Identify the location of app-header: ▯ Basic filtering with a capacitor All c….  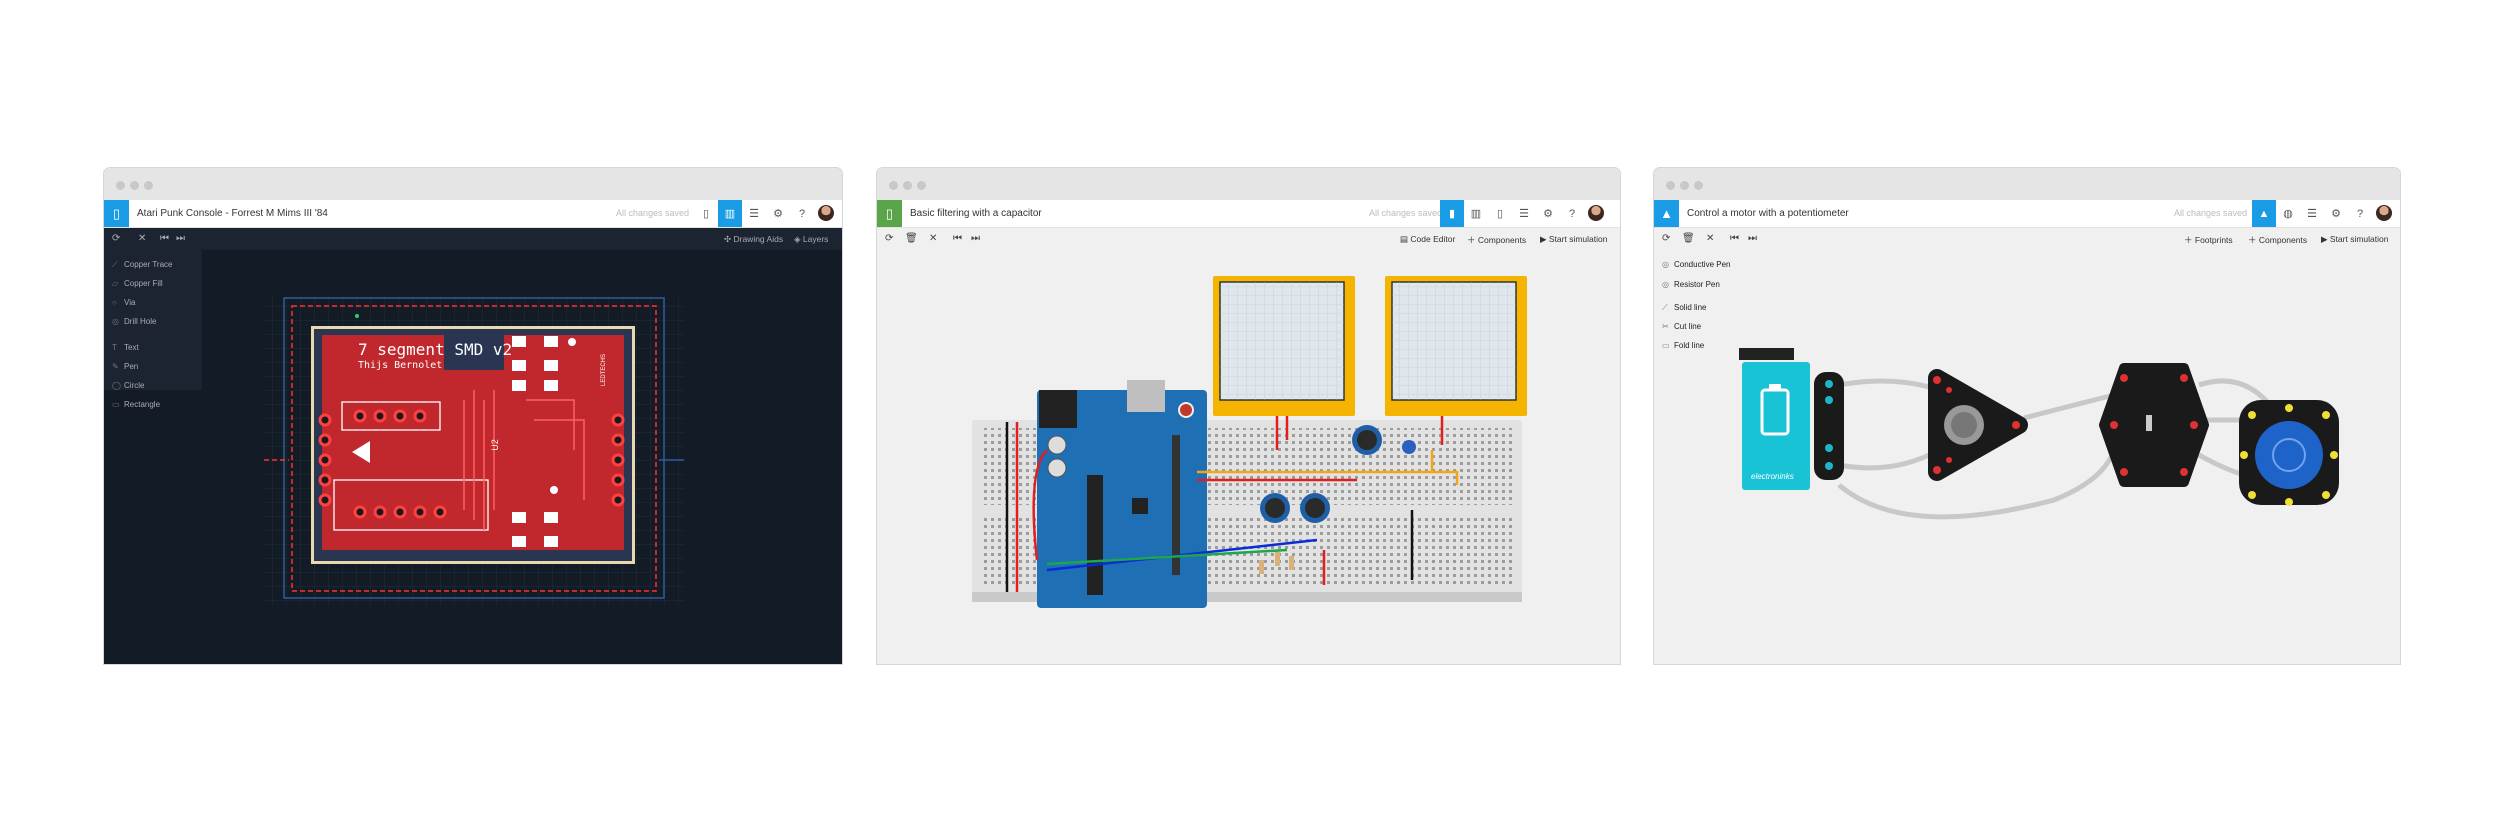
(1248, 214).